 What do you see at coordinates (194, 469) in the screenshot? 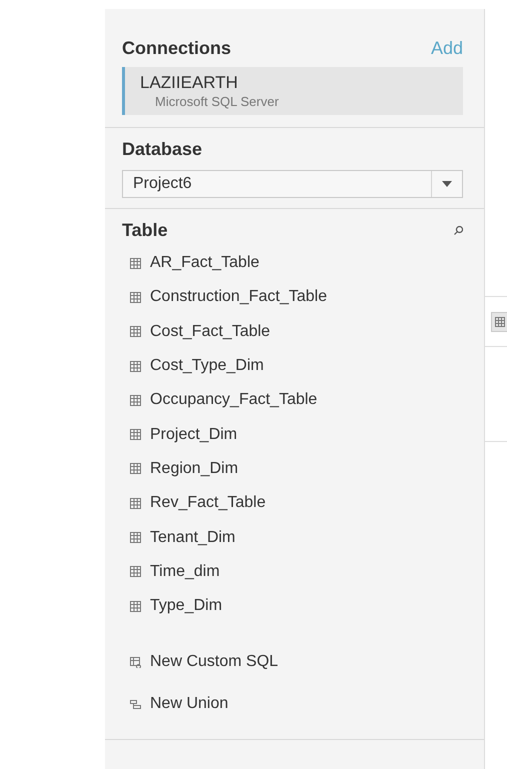
I see `table-item: Region_Dim` at bounding box center [194, 469].